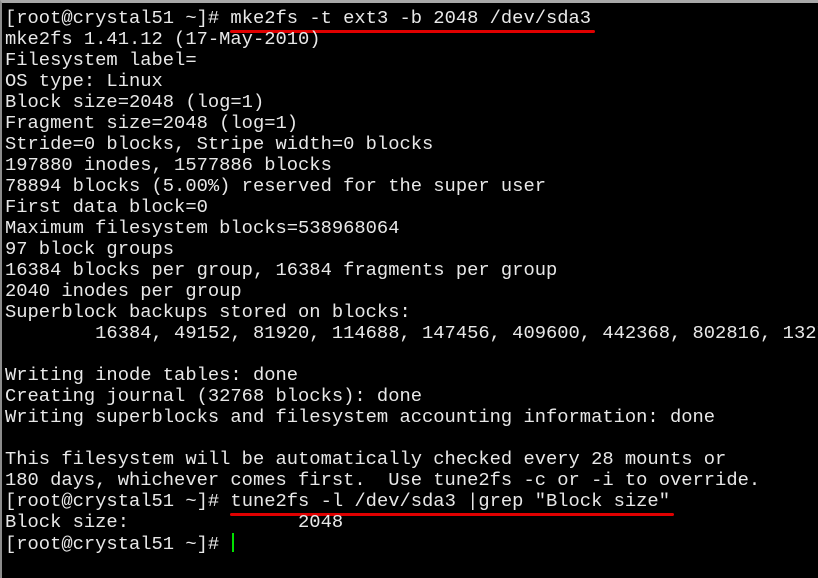  What do you see at coordinates (202, 228) in the screenshot?
I see `output-line: Maximum filesystem blocks=538968064` at bounding box center [202, 228].